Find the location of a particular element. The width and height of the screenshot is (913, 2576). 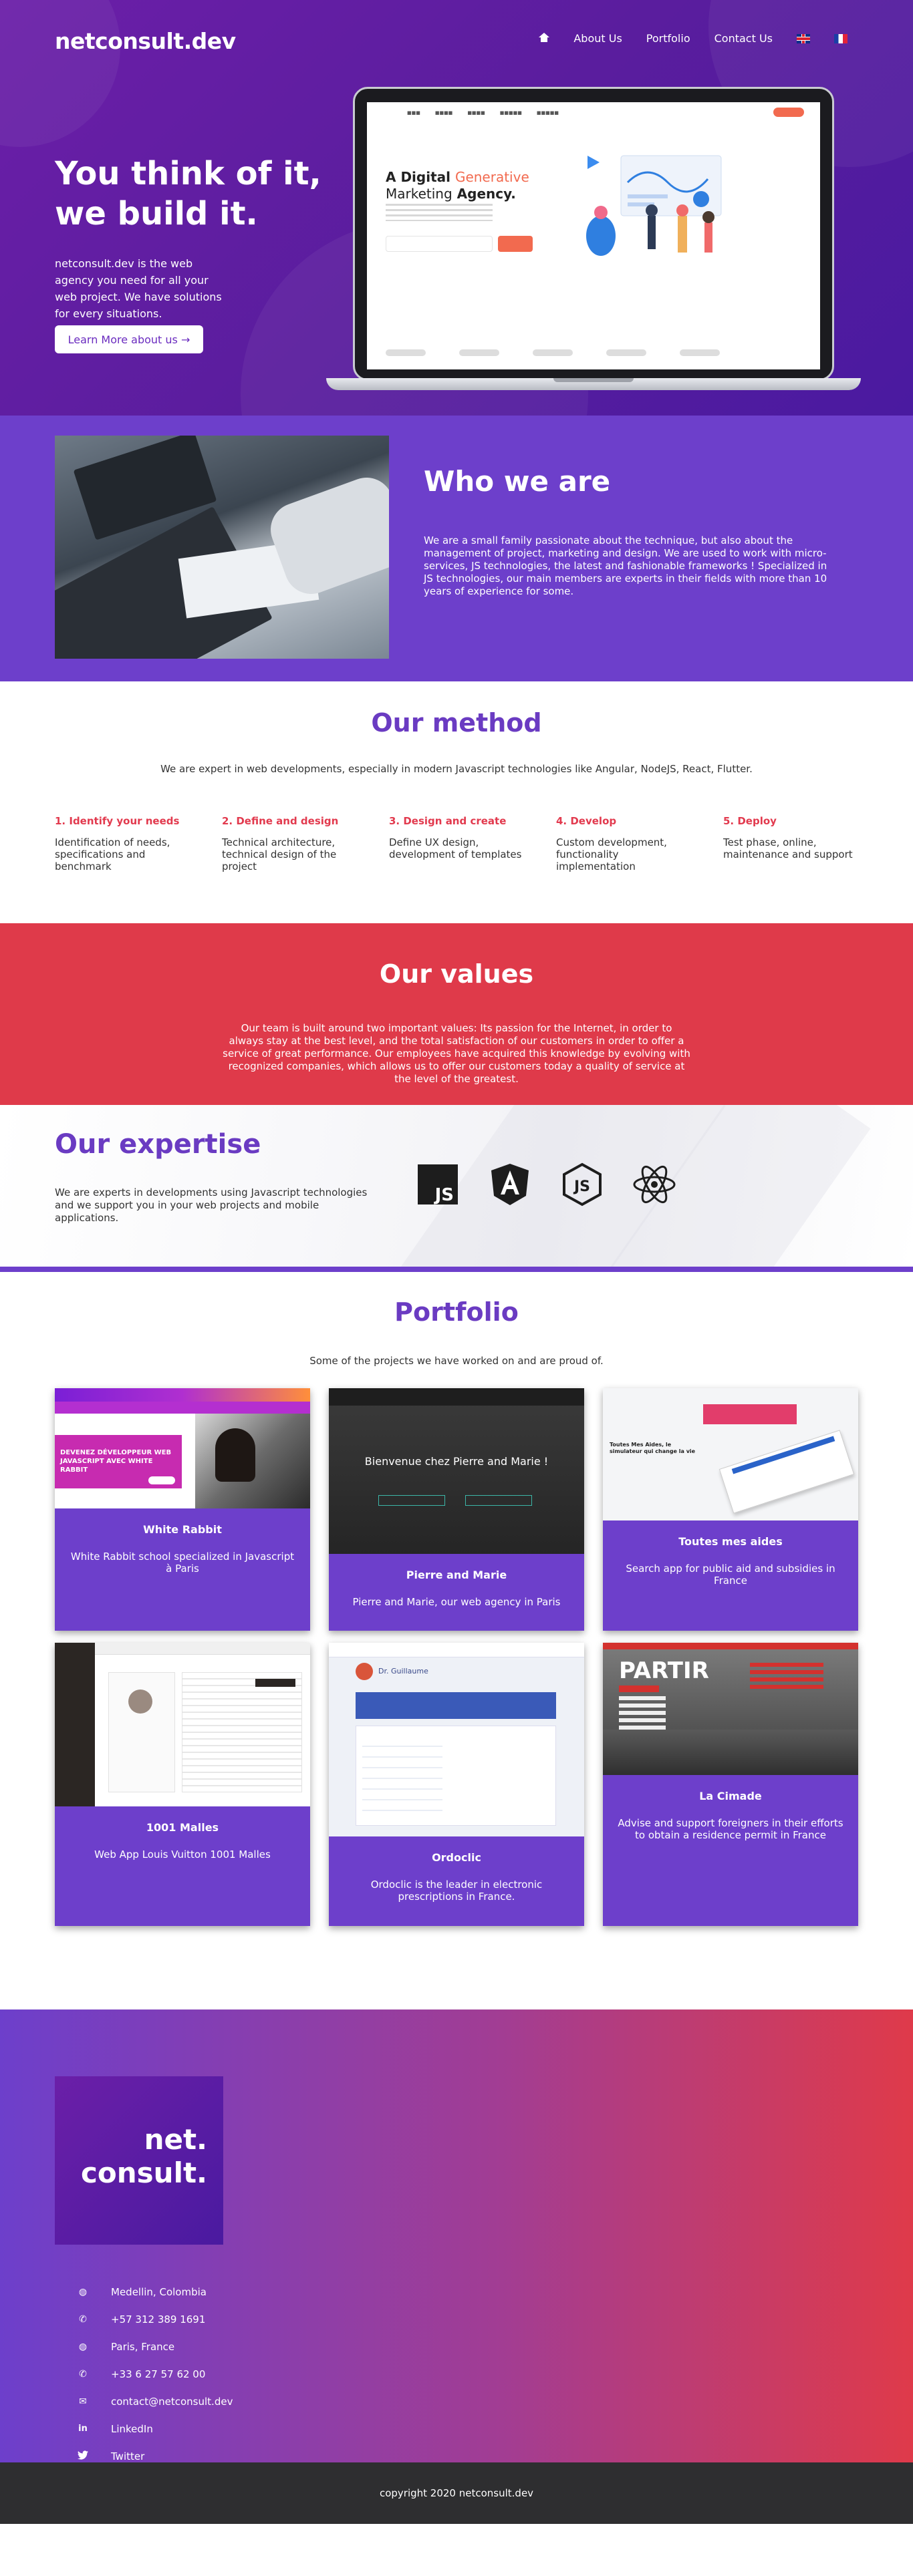

project-thumbnail is located at coordinates (182, 1724).